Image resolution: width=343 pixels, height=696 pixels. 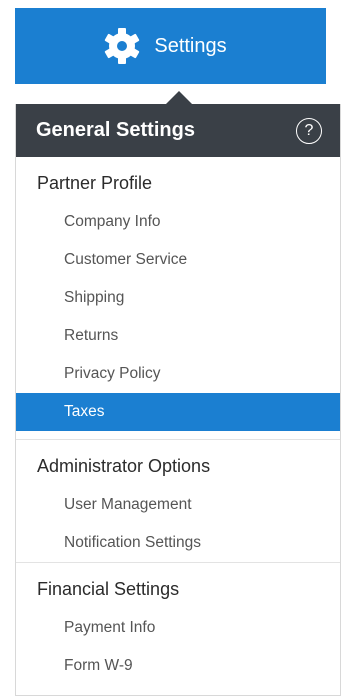 What do you see at coordinates (178, 336) in the screenshot?
I see `menu-item-returns: Returns` at bounding box center [178, 336].